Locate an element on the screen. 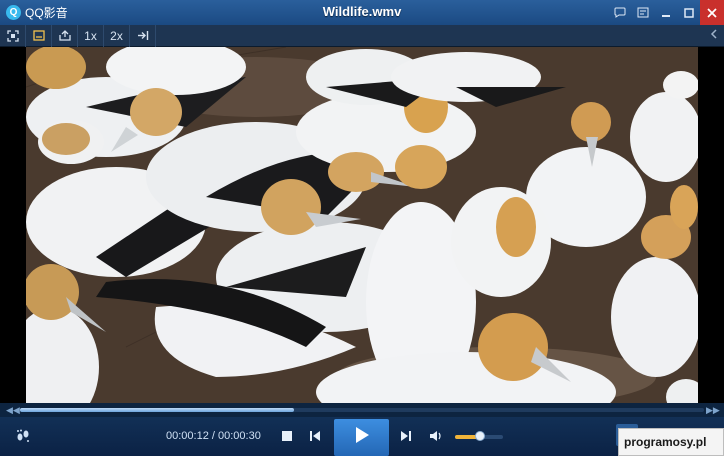 The width and height of the screenshot is (724, 456). next-icon is located at coordinates (406, 436).